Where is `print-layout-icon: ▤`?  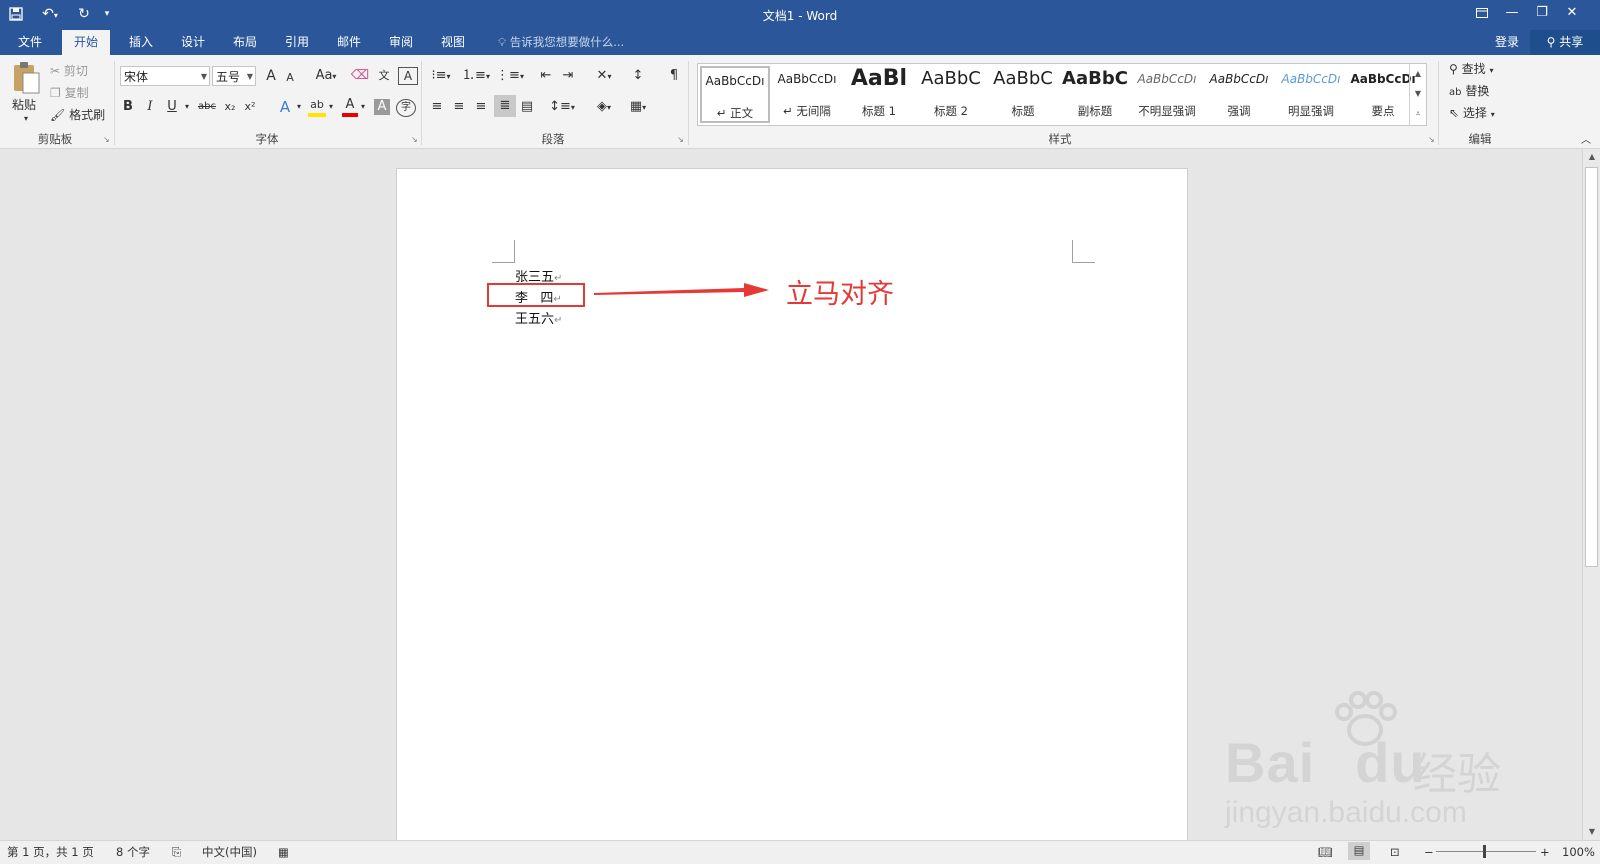
print-layout-icon: ▤ is located at coordinates (1359, 851).